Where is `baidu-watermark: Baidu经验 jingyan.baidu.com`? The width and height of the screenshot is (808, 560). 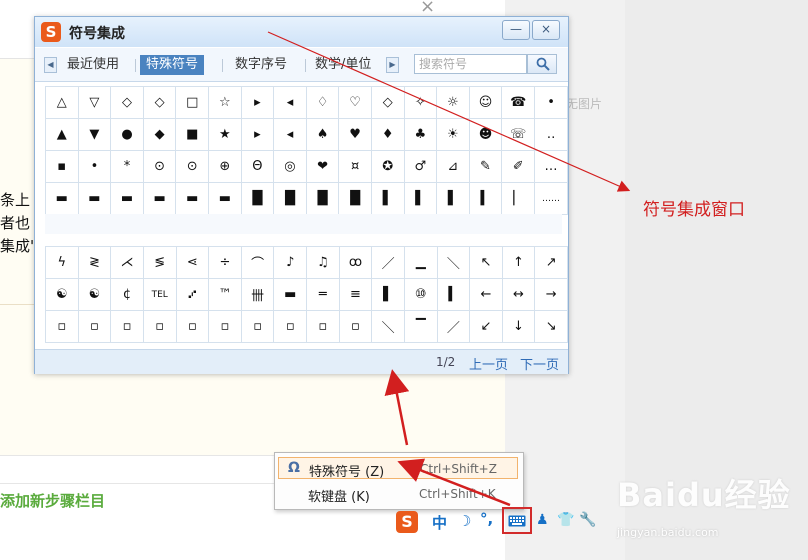 baidu-watermark: Baidu经验 jingyan.baidu.com is located at coordinates (712, 505).